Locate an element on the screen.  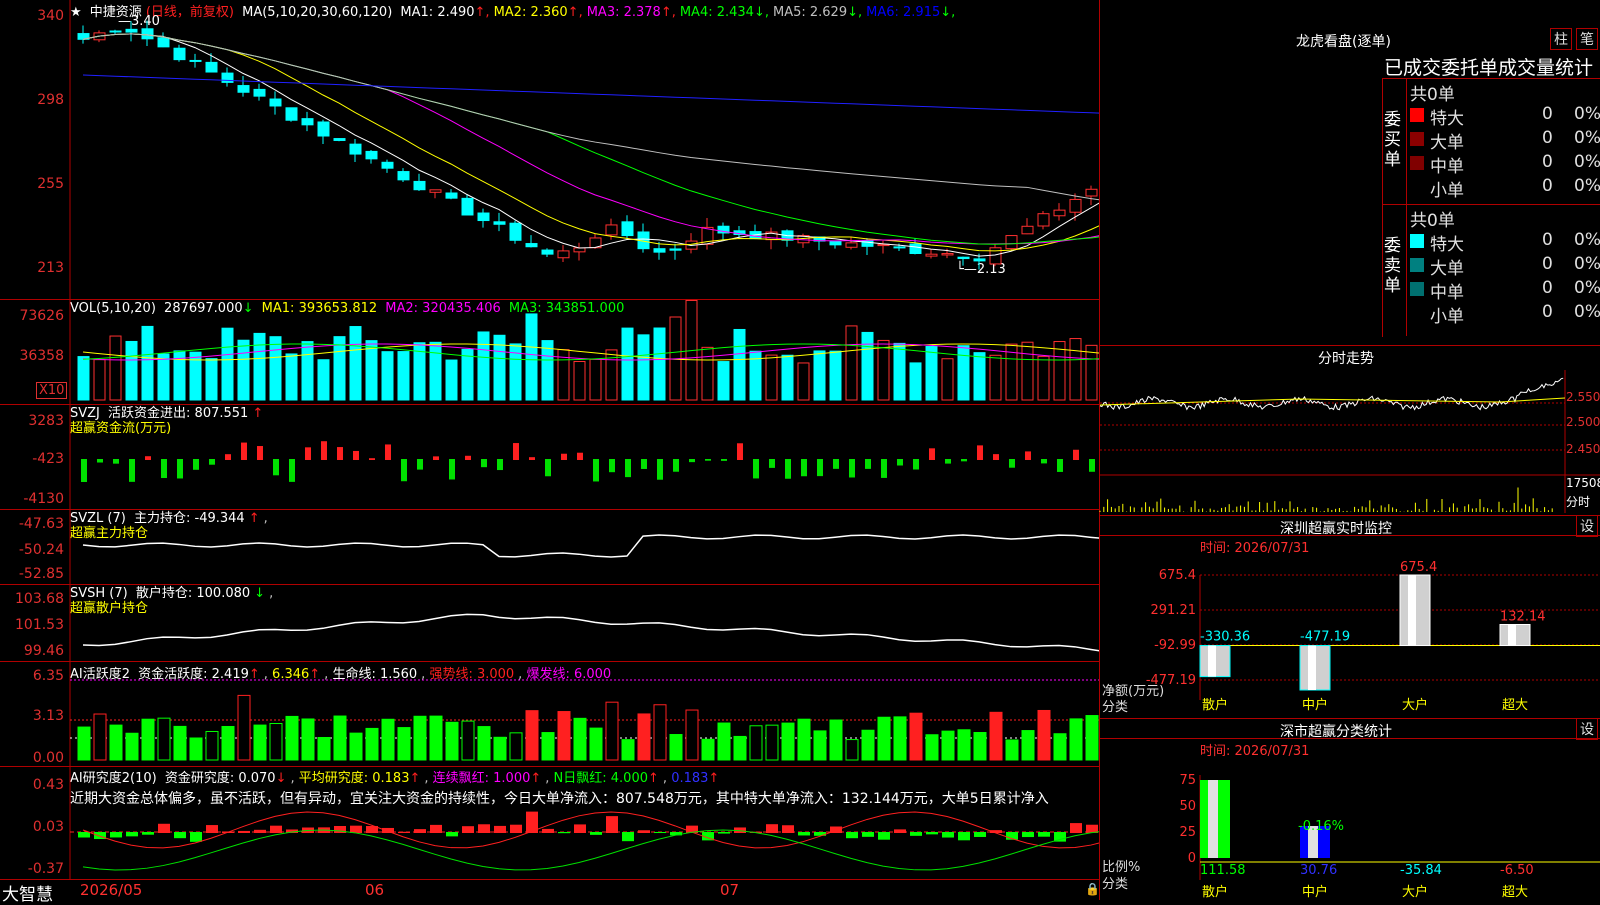
sell-row-2-name: 中单 is located at coordinates (1447, 293).